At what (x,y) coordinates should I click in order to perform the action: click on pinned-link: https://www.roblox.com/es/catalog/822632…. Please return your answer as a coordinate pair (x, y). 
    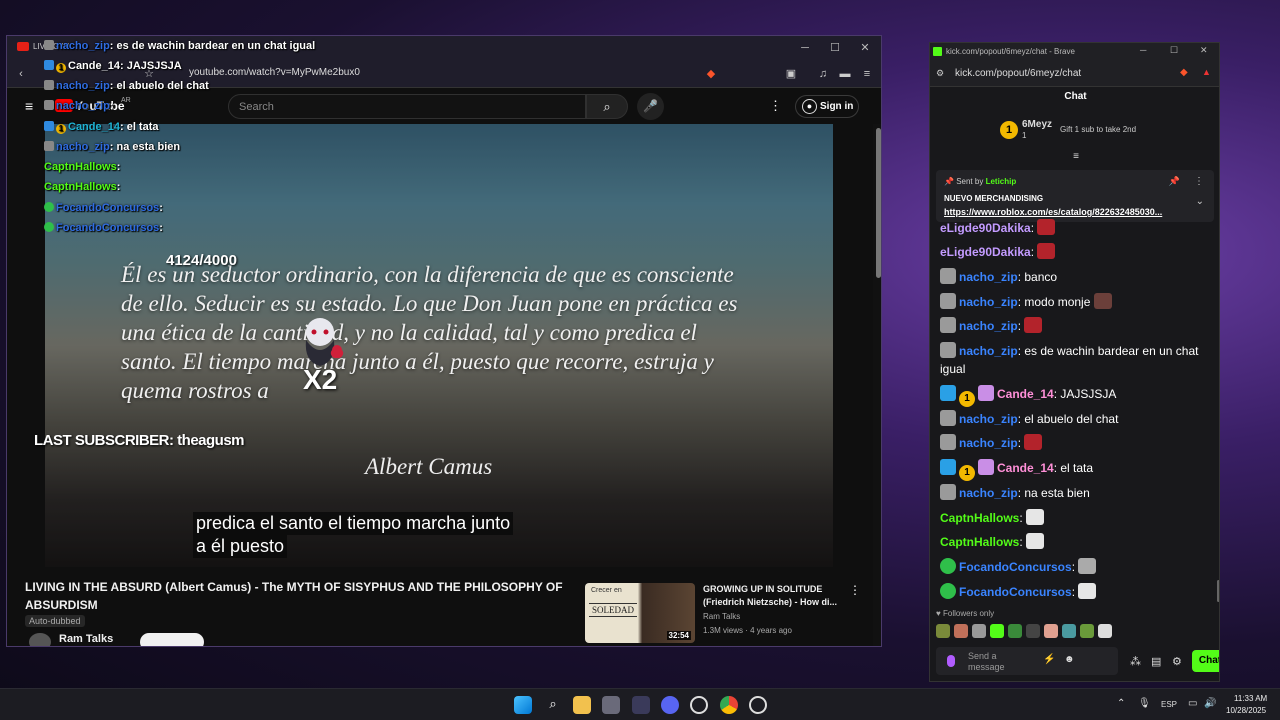
    Looking at the image, I should click on (1069, 212).